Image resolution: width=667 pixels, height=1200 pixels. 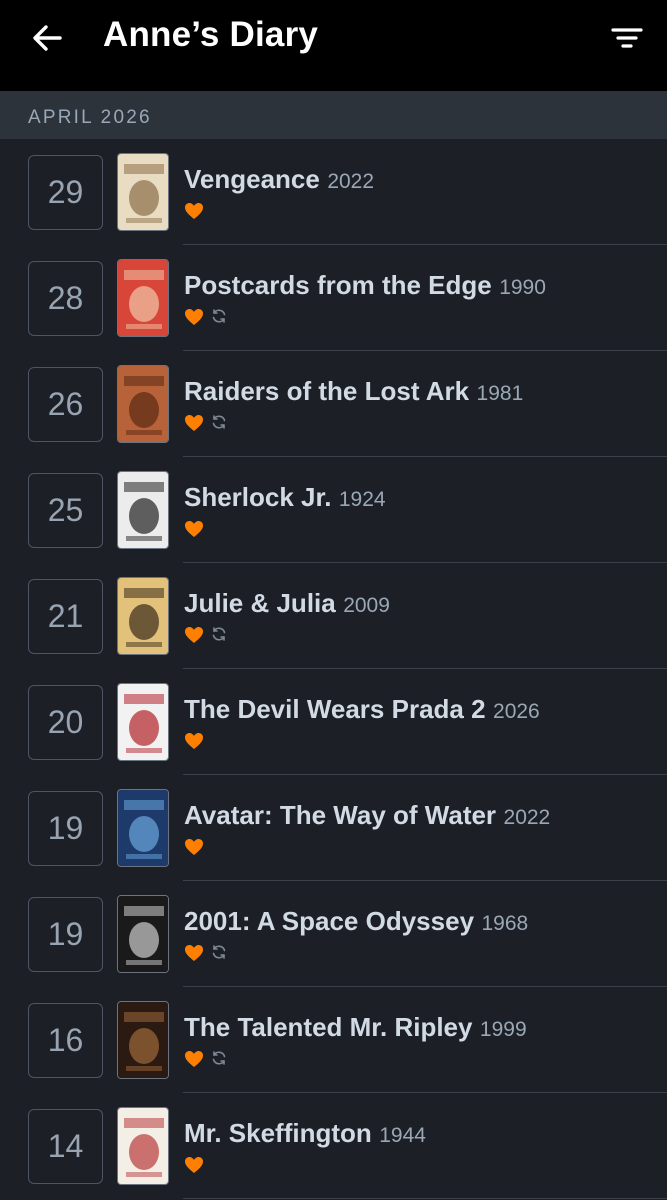 I want to click on film-title-line: Raiders of the Lost Ark 1981, so click(x=353, y=391).